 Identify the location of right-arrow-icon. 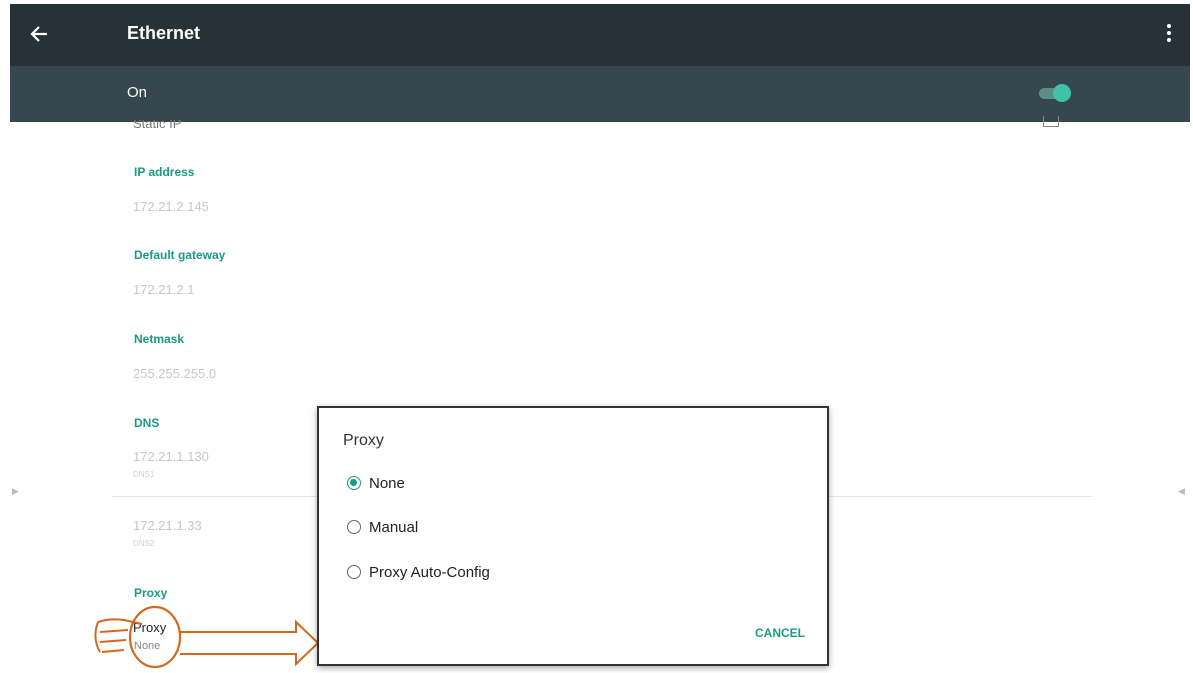
(250, 643).